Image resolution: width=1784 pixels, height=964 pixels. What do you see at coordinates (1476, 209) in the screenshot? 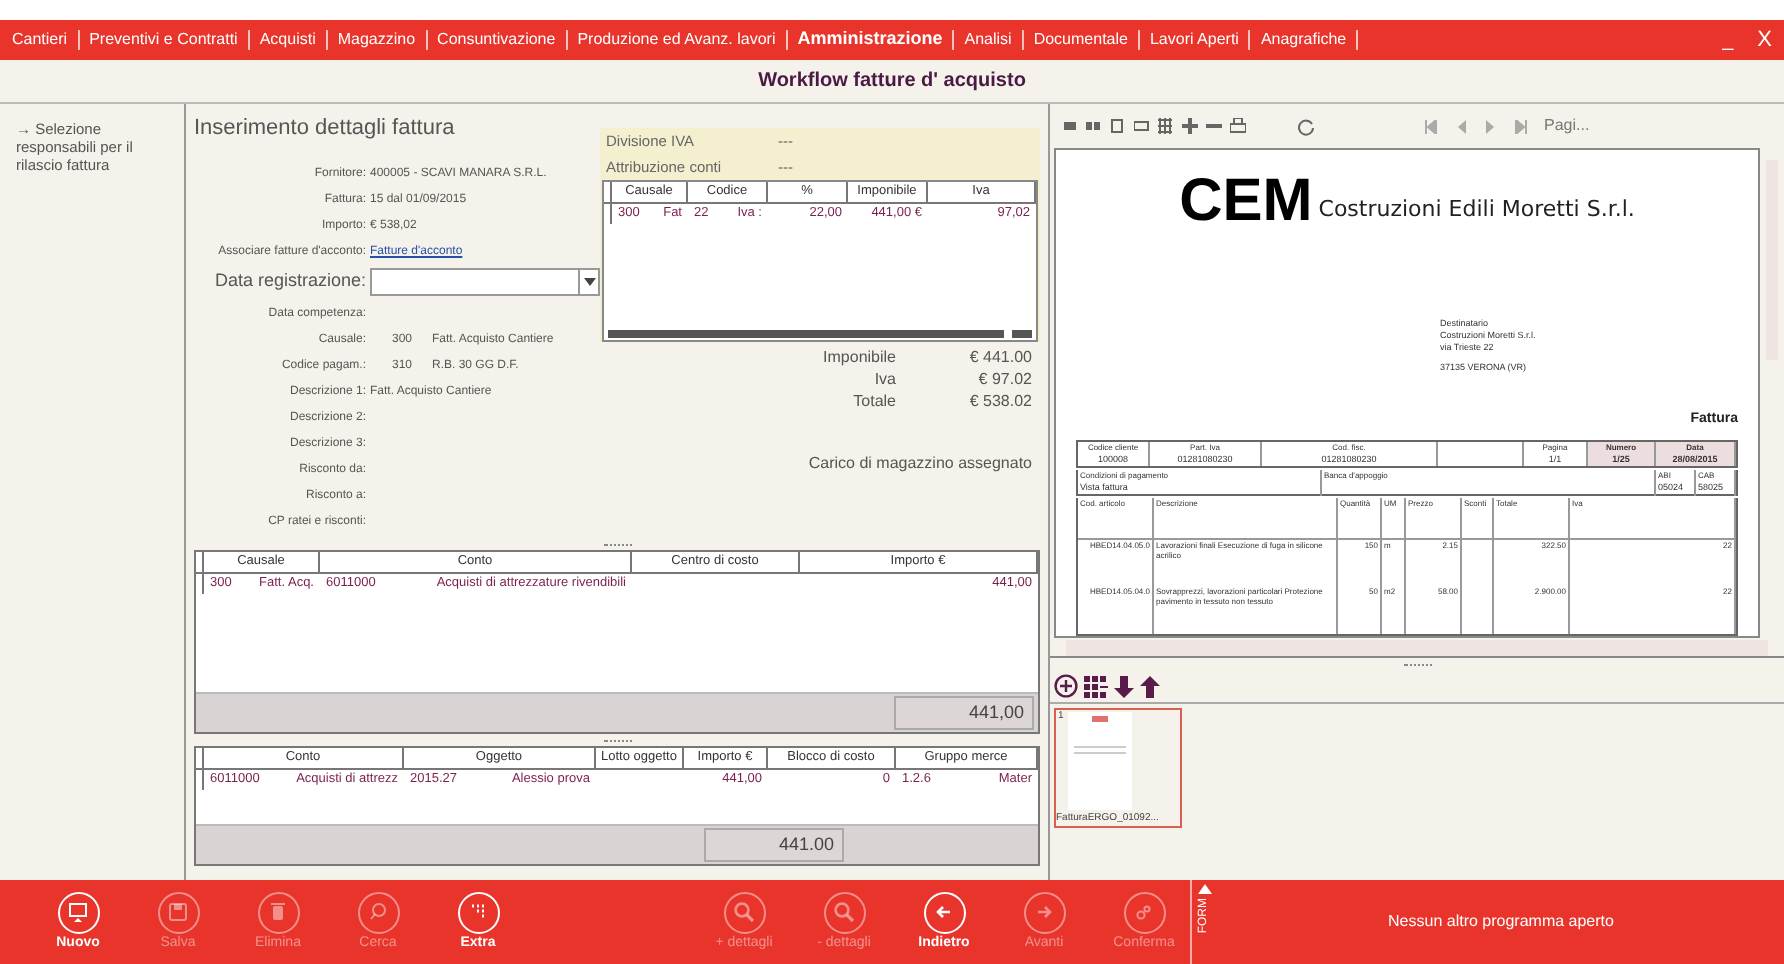
I see `company-name: Costruzioni Edili Moretti S.r.l.` at bounding box center [1476, 209].